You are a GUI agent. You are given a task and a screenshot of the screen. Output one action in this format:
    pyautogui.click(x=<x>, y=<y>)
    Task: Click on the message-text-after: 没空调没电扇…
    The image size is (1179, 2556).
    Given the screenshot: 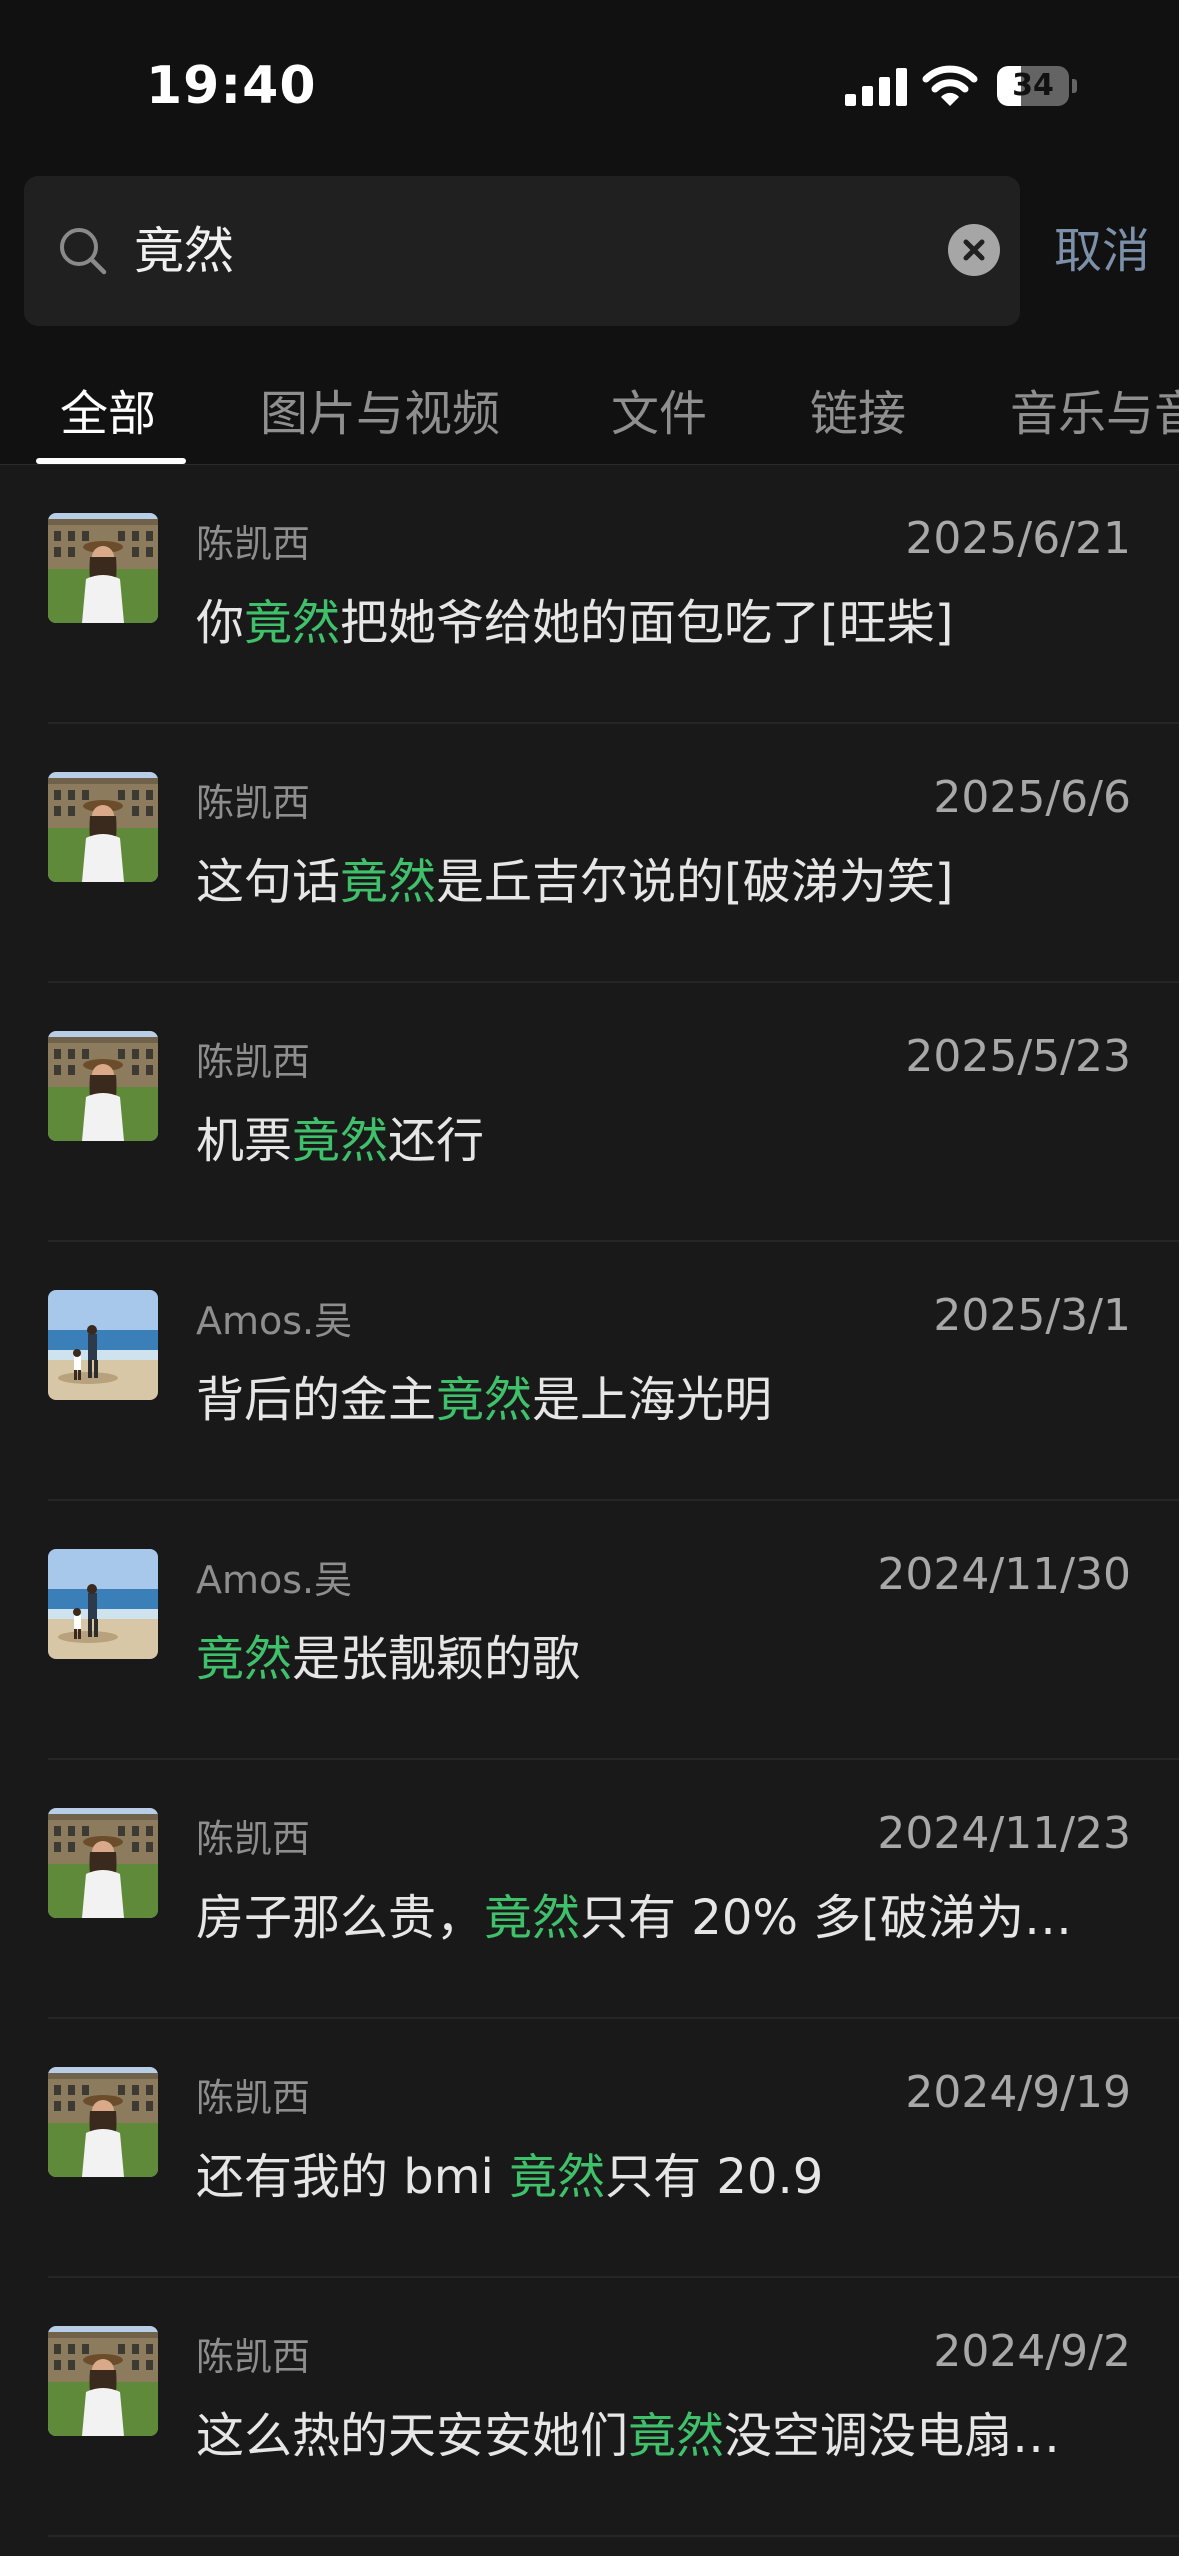 What is the action you would take?
    pyautogui.click(x=892, y=2436)
    